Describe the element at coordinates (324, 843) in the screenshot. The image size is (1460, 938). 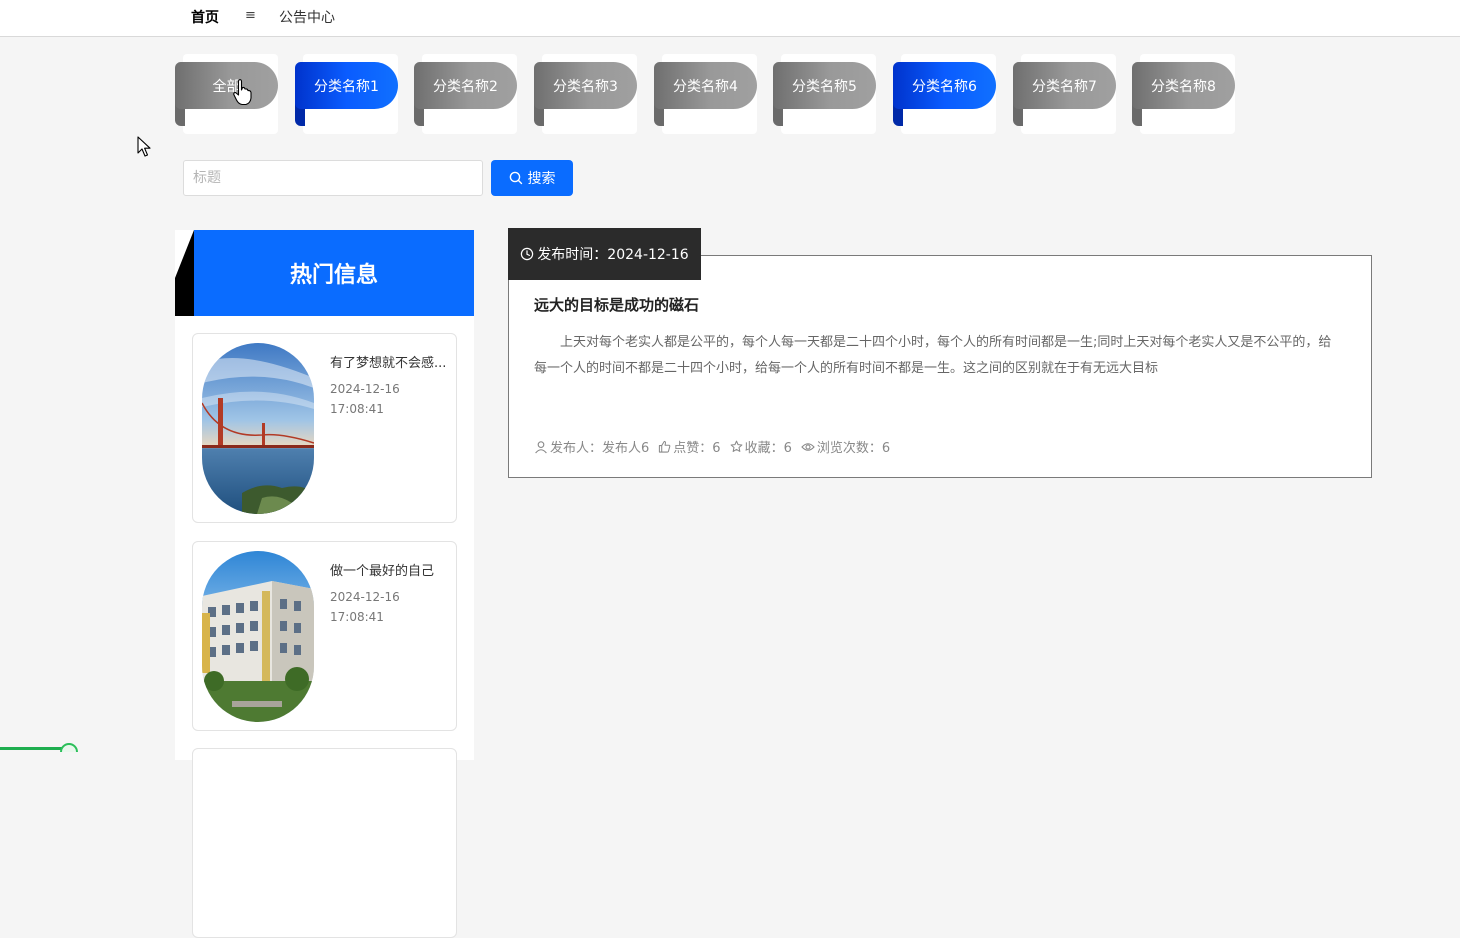
I see `hot-info-card` at that location.